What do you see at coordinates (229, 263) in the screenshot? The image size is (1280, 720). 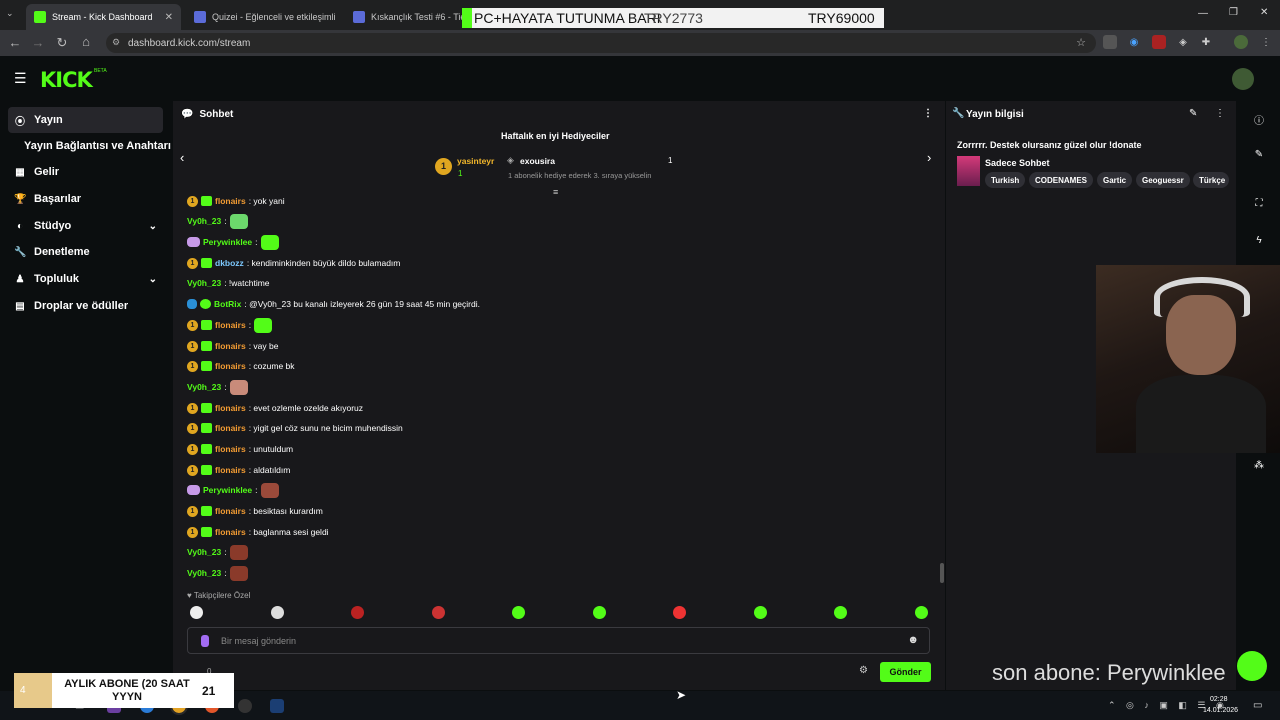 I see `chat-username: dkbozz` at bounding box center [229, 263].